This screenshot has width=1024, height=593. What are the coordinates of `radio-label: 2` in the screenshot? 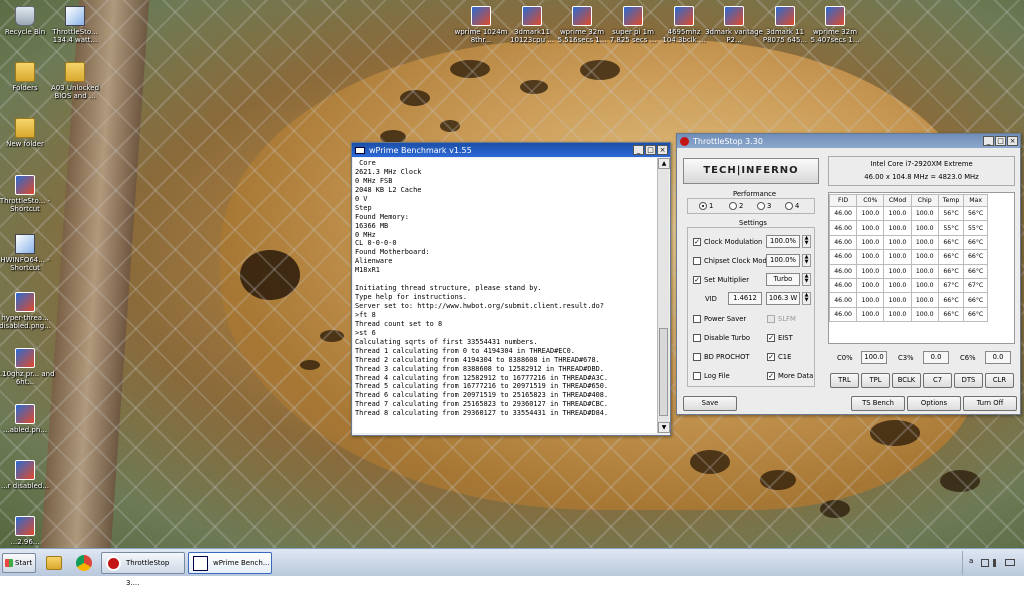 It's located at (741, 206).